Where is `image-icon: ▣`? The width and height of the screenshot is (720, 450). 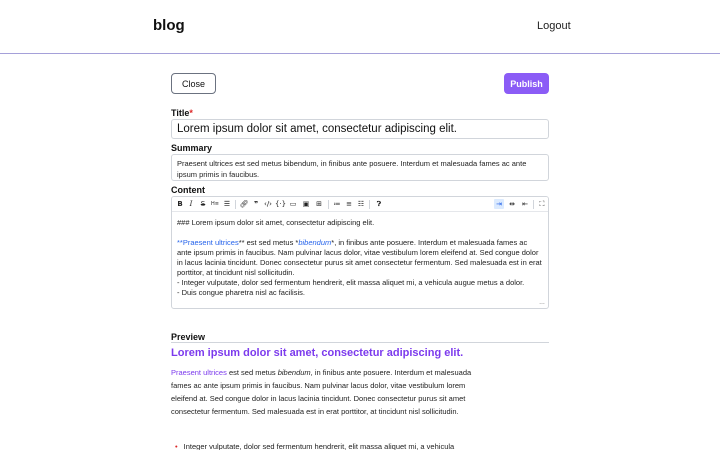
image-icon: ▣ is located at coordinates (306, 204).